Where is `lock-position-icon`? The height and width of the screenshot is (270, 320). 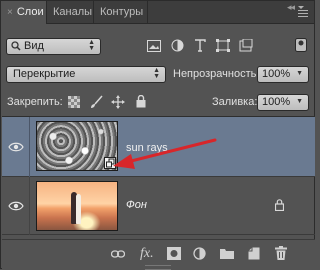 lock-position-icon is located at coordinates (118, 102).